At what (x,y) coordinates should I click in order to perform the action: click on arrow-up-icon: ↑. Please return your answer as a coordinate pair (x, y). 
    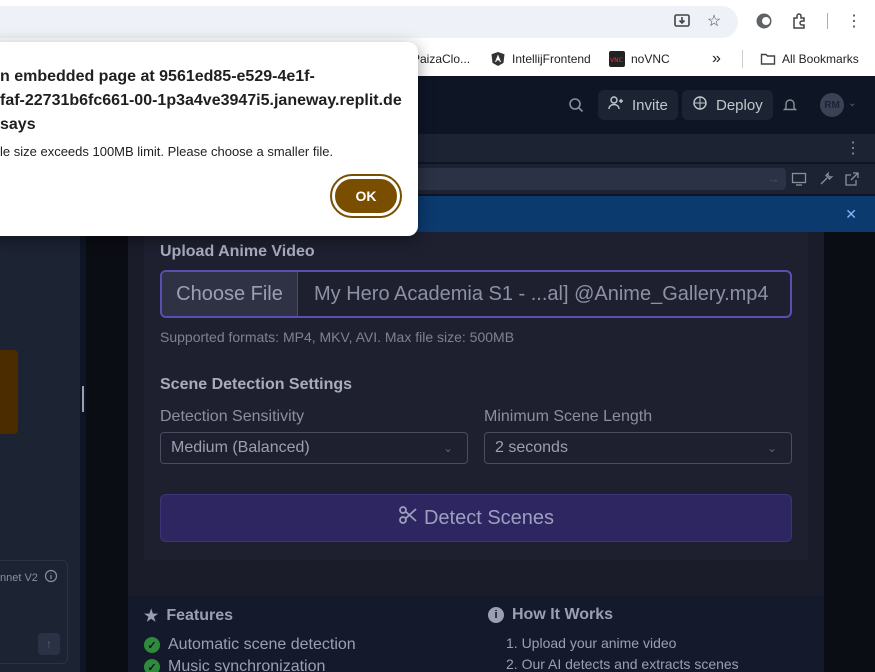
    Looking at the image, I should click on (49, 644).